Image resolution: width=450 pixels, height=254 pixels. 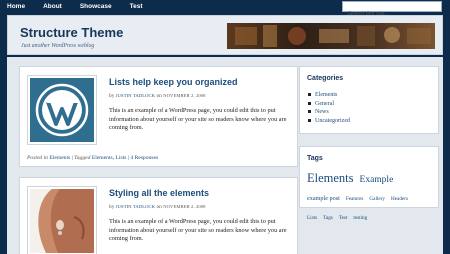 I want to click on categories-list: Elements General News Uncategorized, so click(x=329, y=108).